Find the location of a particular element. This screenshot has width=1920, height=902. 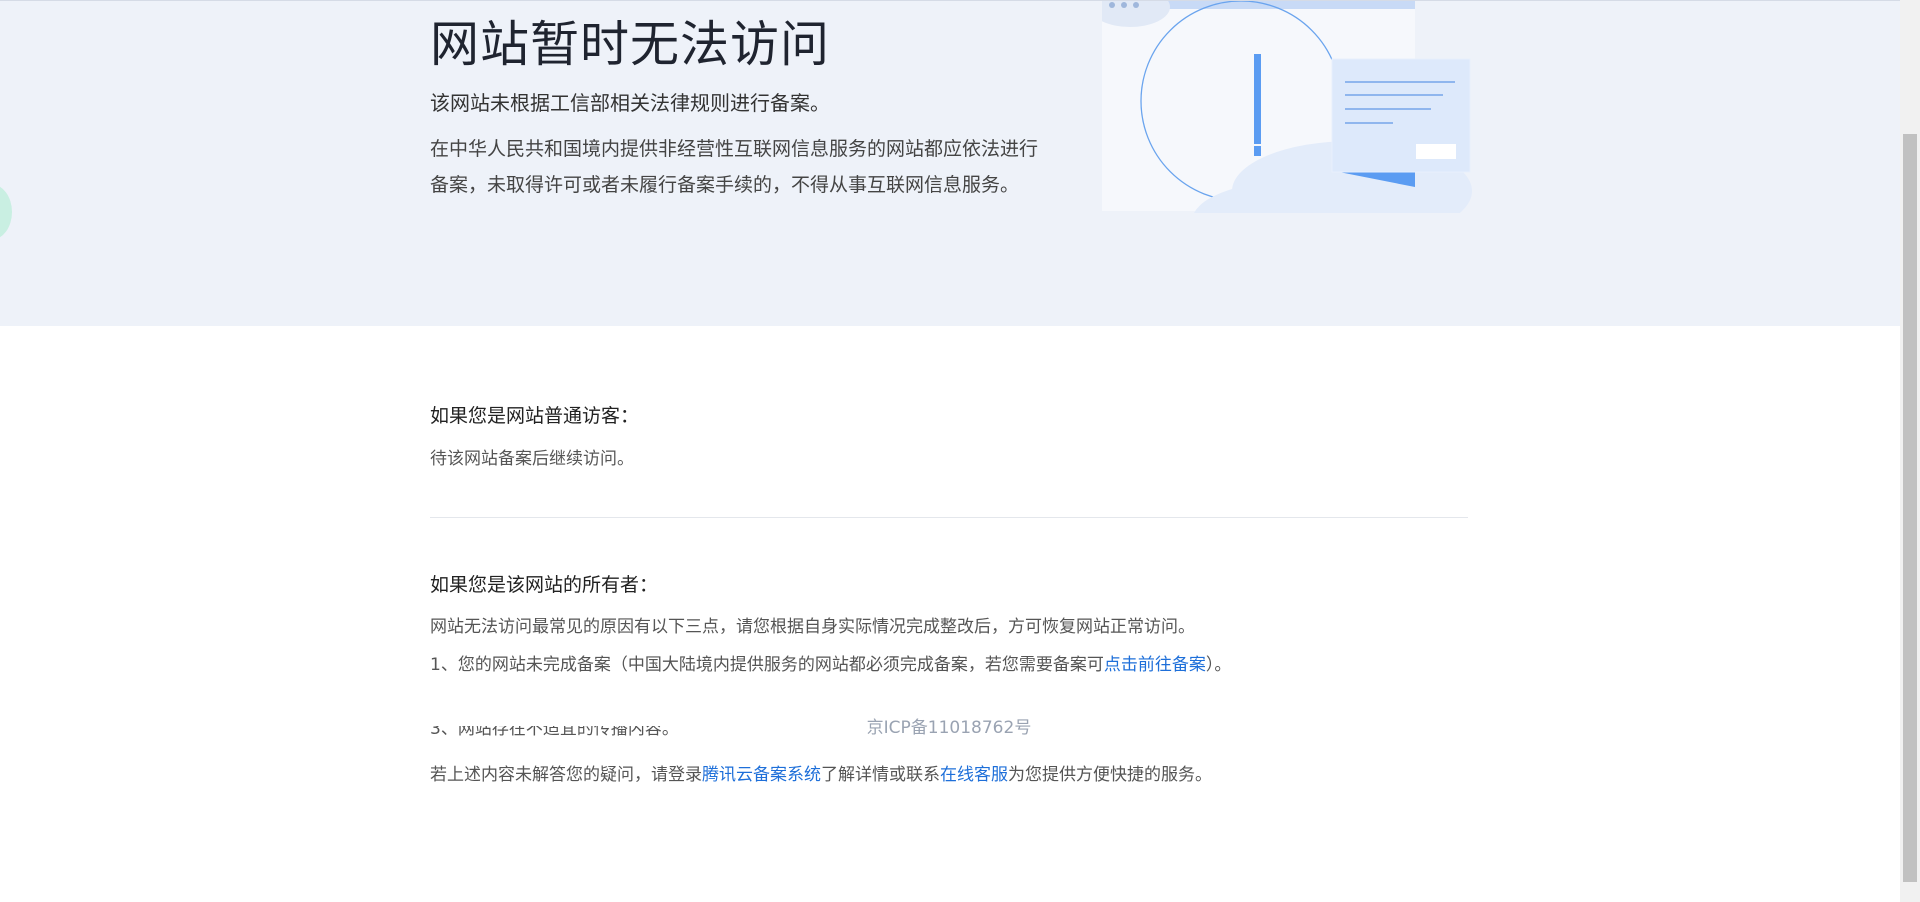

hero-subtitle: 该网站未根据工信部相关法律规则进行备案。 is located at coordinates (630, 103).